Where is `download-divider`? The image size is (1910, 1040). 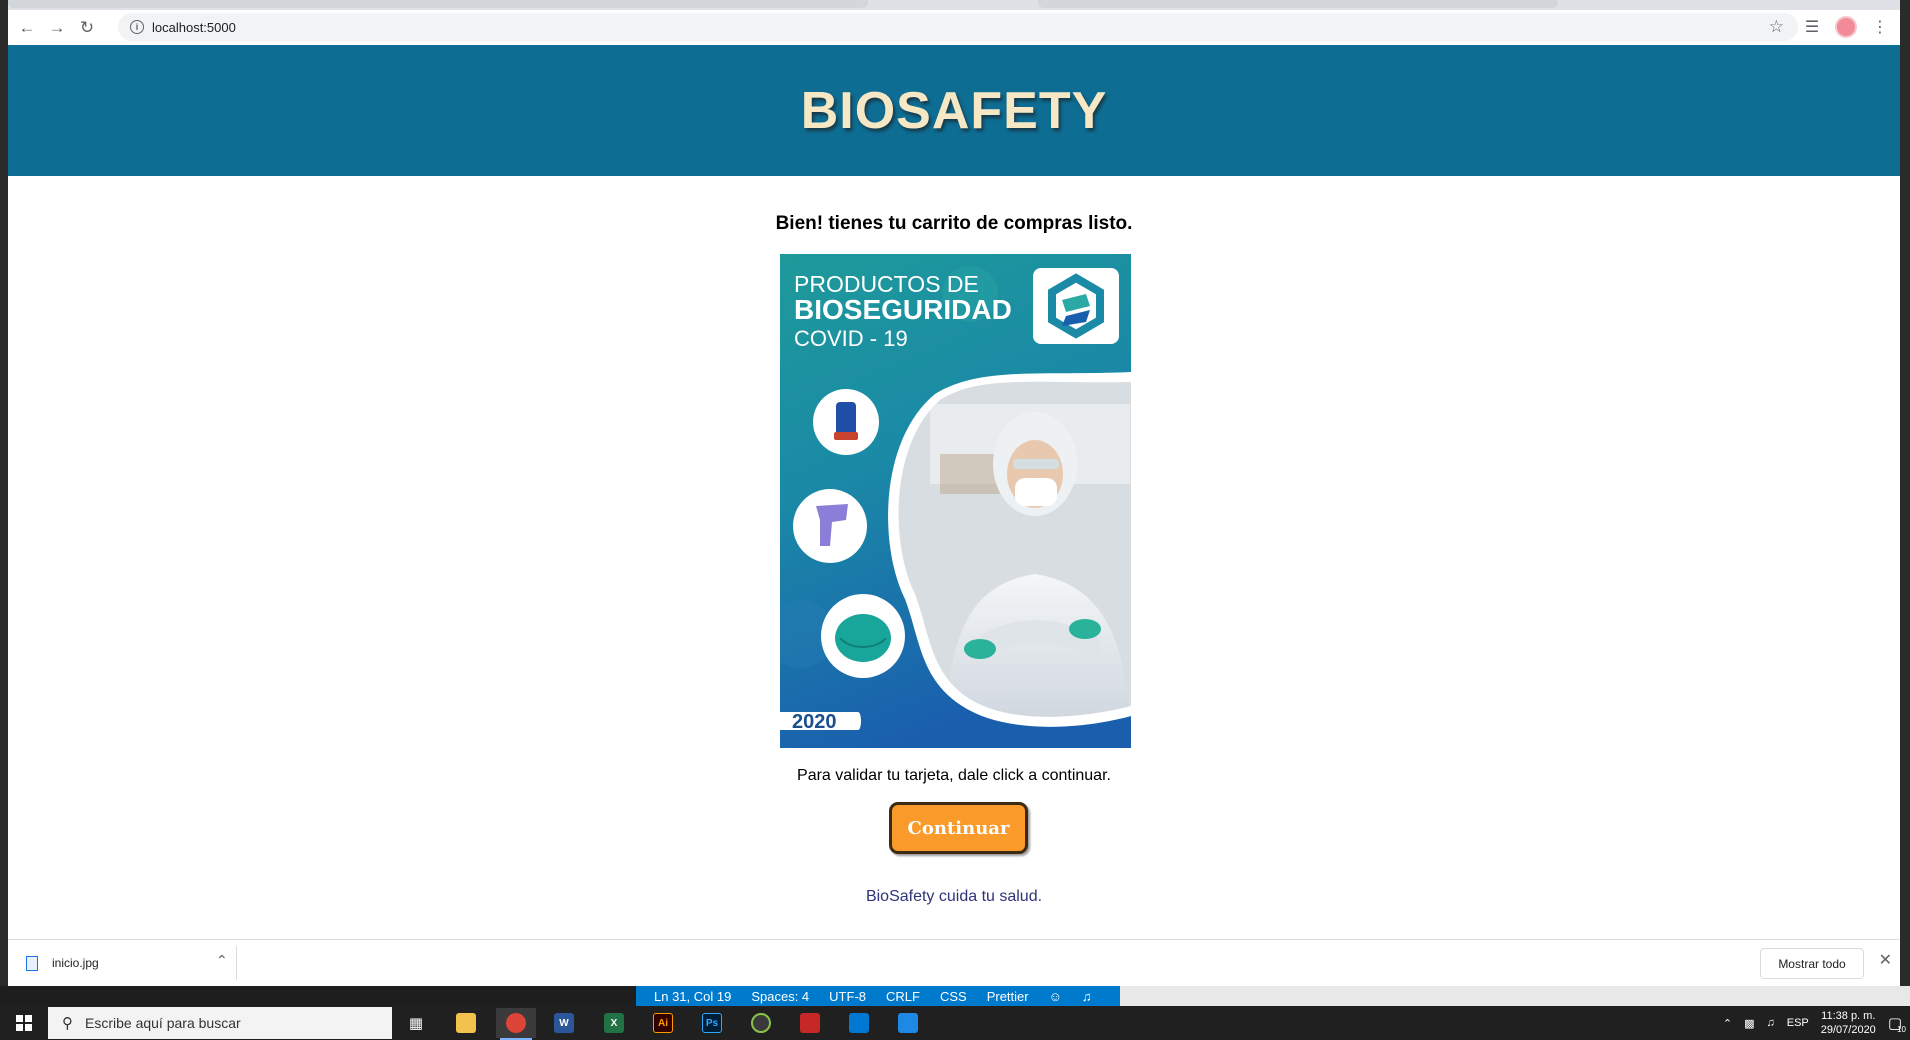
download-divider is located at coordinates (236, 963).